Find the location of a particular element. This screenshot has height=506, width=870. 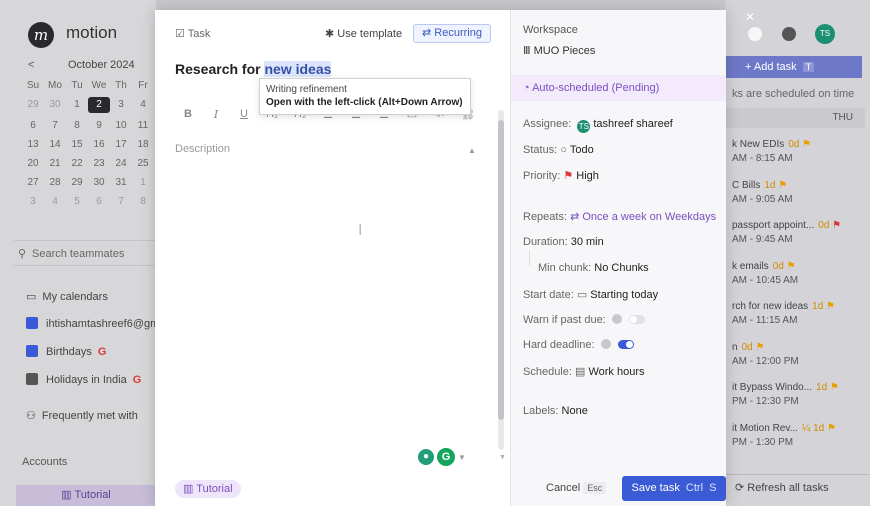

add-task-button: + Add task T is located at coordinates (793, 67).